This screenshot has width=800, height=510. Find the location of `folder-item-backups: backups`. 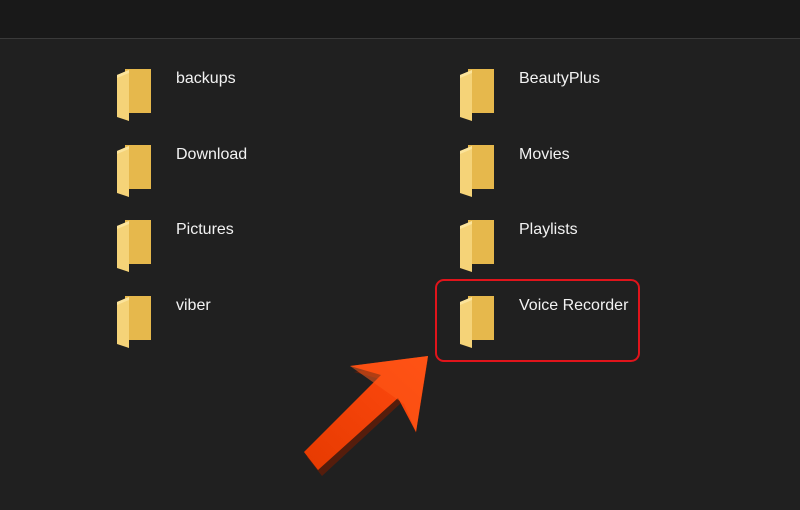

folder-item-backups: backups is located at coordinates (245, 100).